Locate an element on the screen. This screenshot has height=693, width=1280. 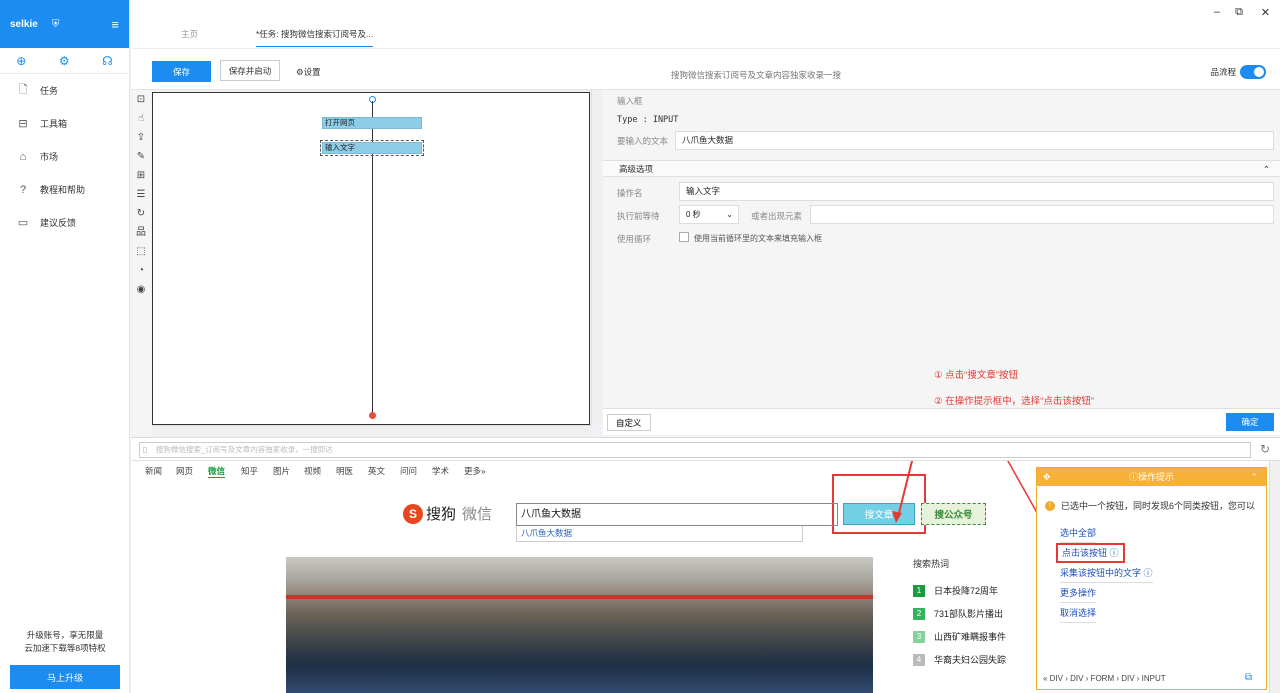
browser-address-bar: ▯ 搜狗微信搜索_订阅号及文章内容独家收录，一搜即达 ↻ is located at coordinates (705, 449).